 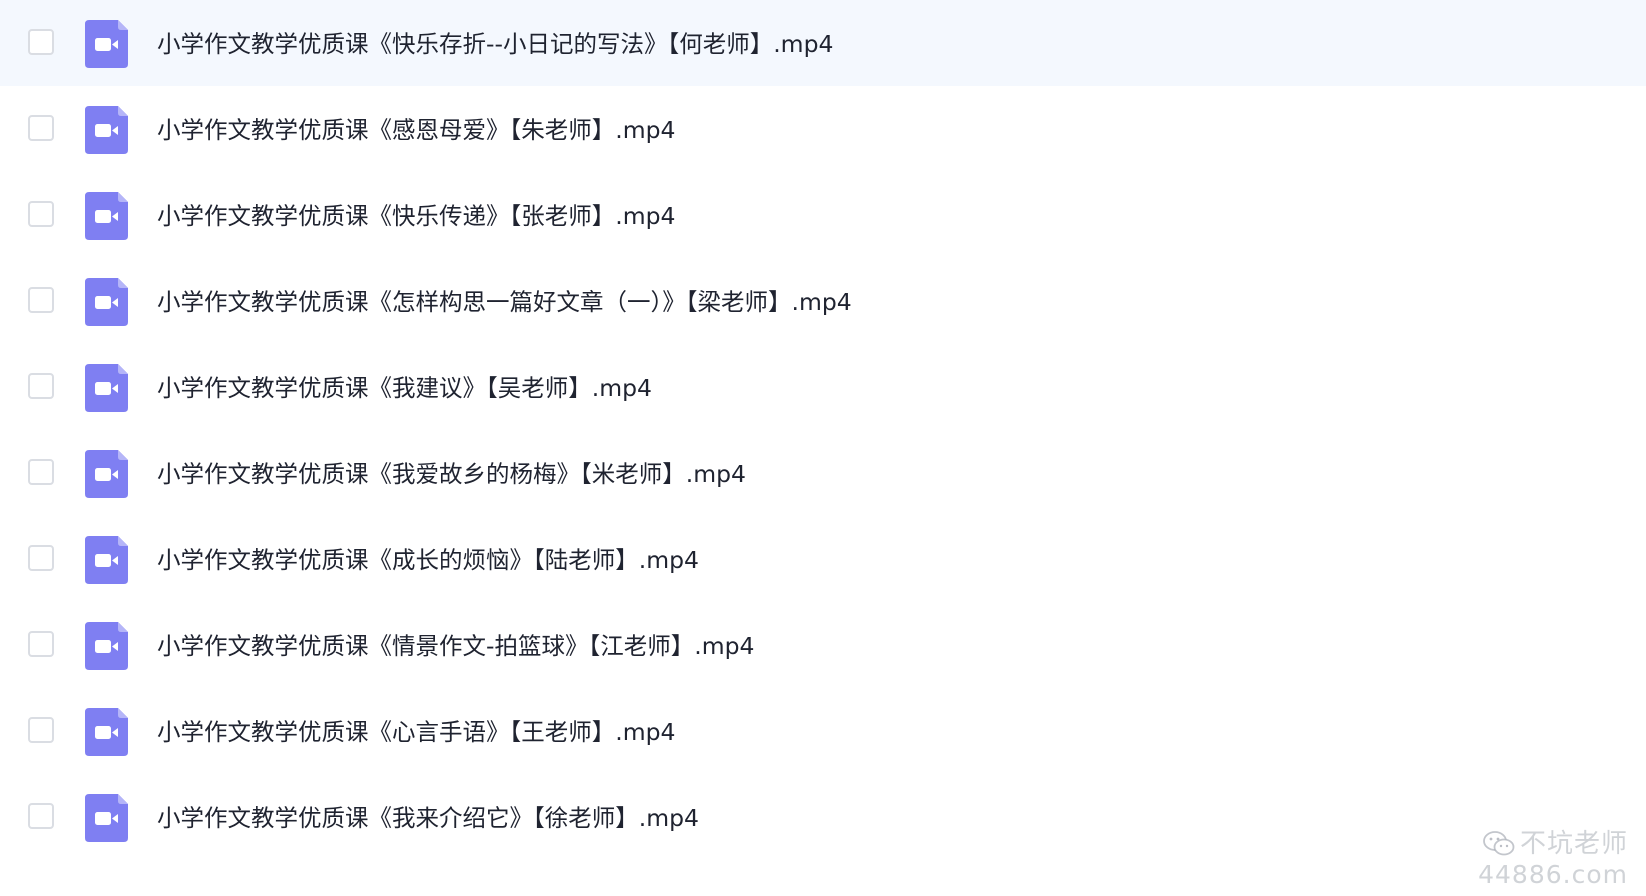 I want to click on file-row: 小学作文教学优质课《我建议》【吴老师】.mp4, so click(x=823, y=388).